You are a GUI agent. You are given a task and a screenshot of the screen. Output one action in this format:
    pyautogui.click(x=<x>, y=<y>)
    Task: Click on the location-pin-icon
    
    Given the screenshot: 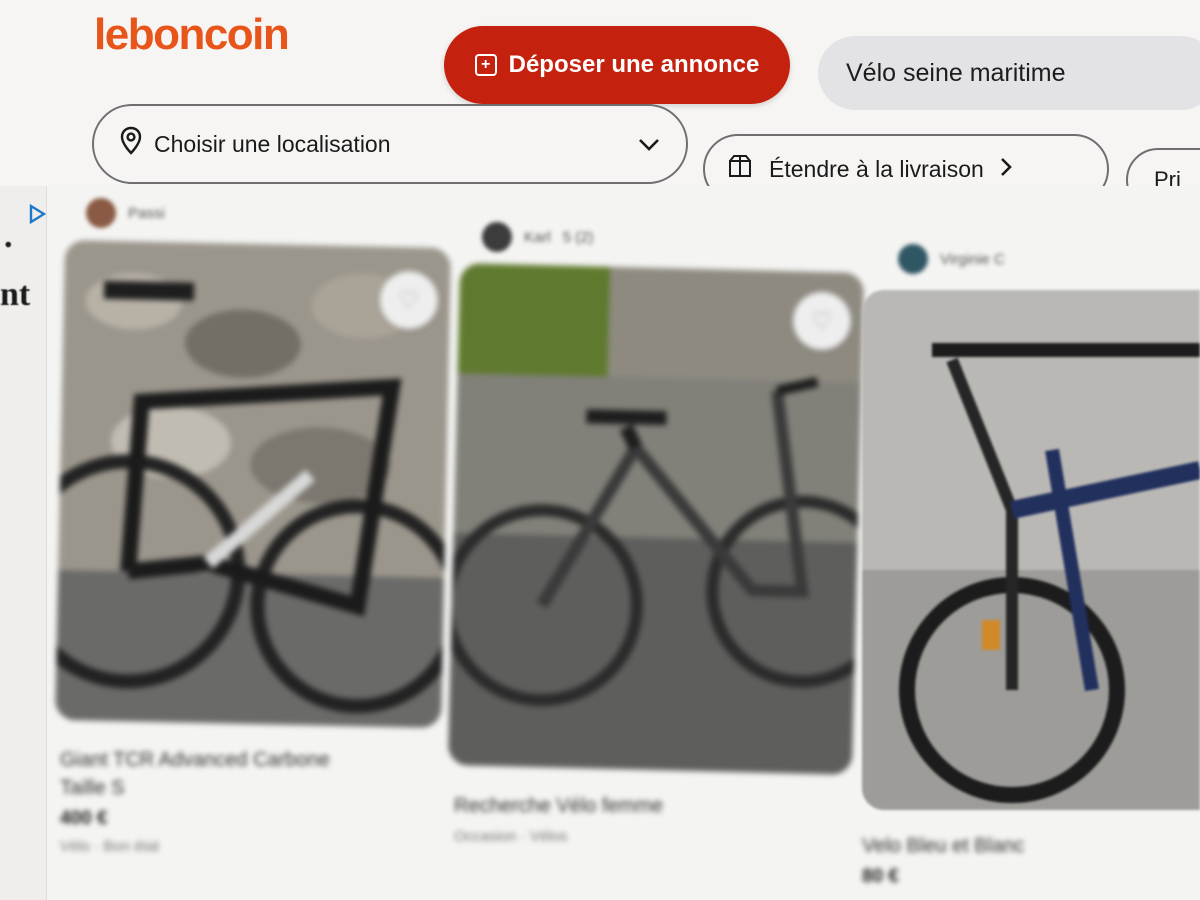 What is the action you would take?
    pyautogui.click(x=131, y=144)
    